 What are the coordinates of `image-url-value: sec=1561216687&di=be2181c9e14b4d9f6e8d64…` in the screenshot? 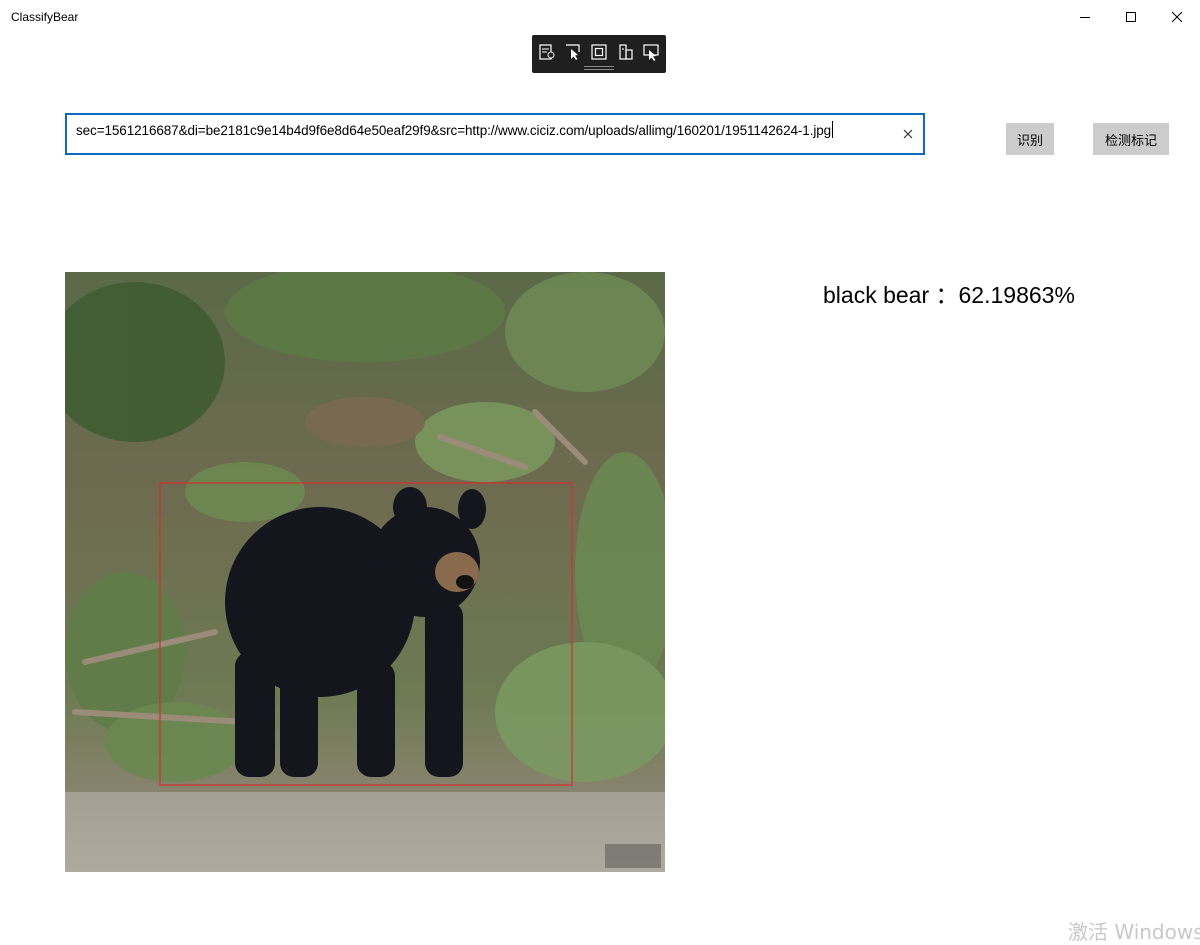 It's located at (455, 129).